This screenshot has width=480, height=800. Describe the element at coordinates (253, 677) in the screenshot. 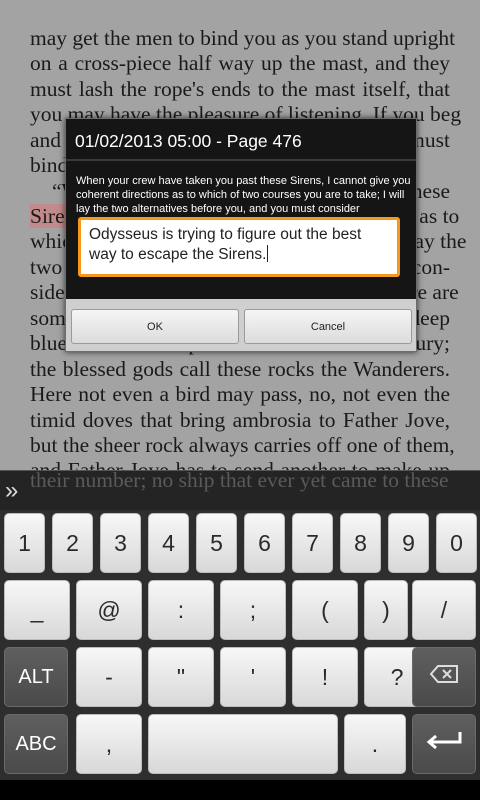

I see `key-symbol: '` at that location.